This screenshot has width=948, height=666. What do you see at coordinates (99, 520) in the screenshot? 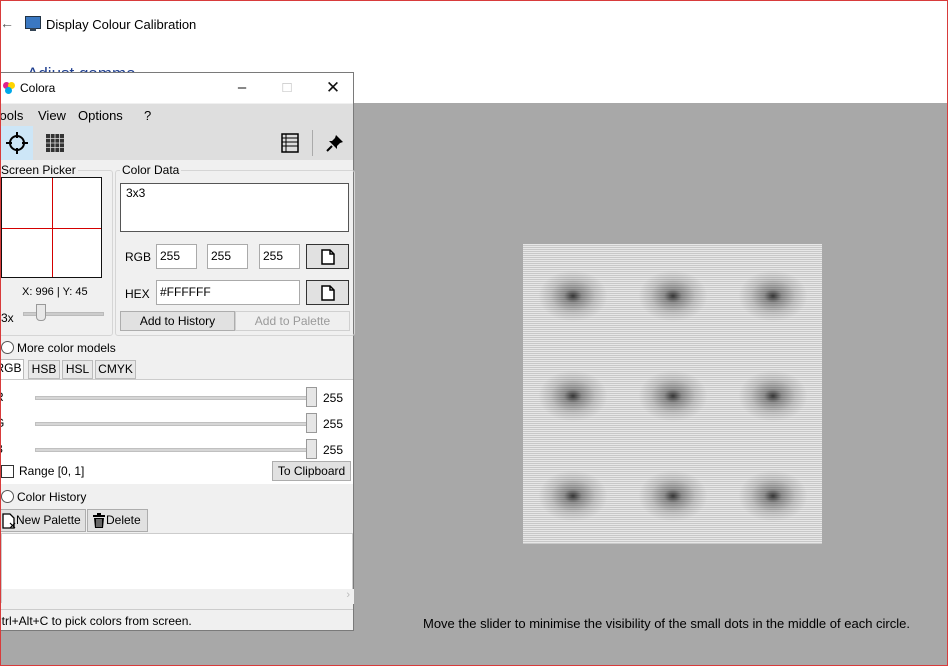
I see `trash-icon` at bounding box center [99, 520].